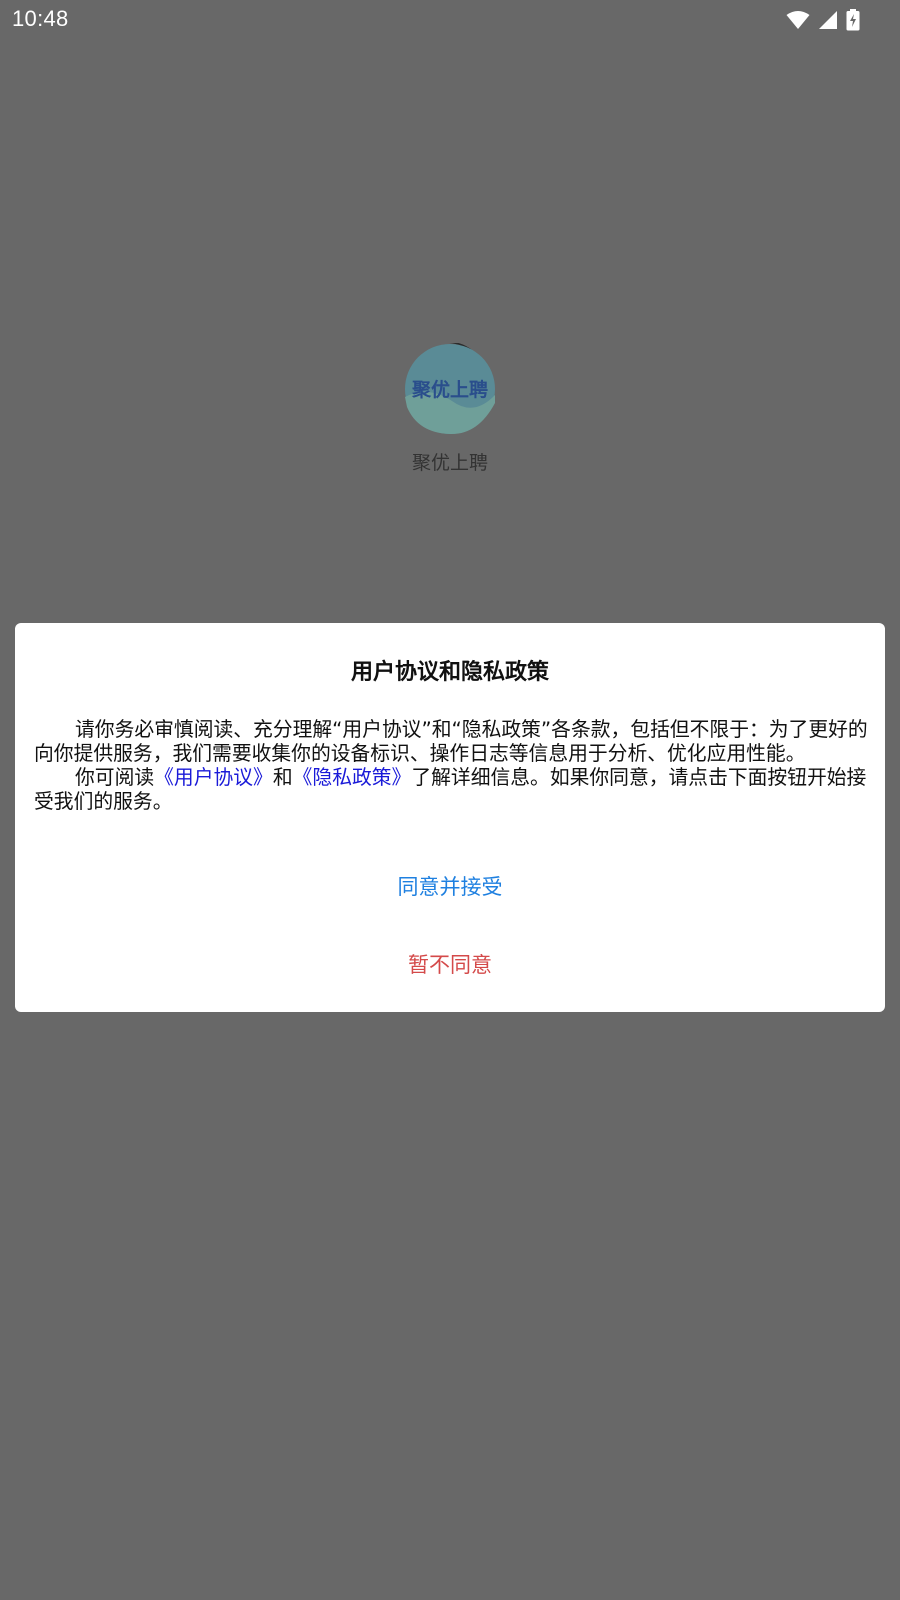  What do you see at coordinates (213, 777) in the screenshot?
I see `user-agreement-link: 《用户协议》` at bounding box center [213, 777].